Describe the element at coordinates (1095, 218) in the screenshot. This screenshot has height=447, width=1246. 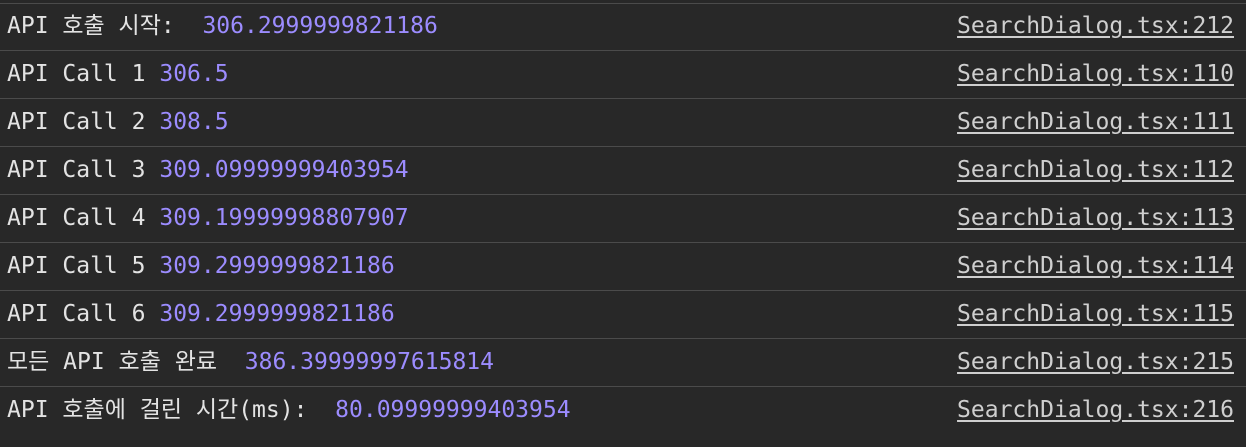
I see `source-location-link: SearchDialog.tsx:113` at that location.